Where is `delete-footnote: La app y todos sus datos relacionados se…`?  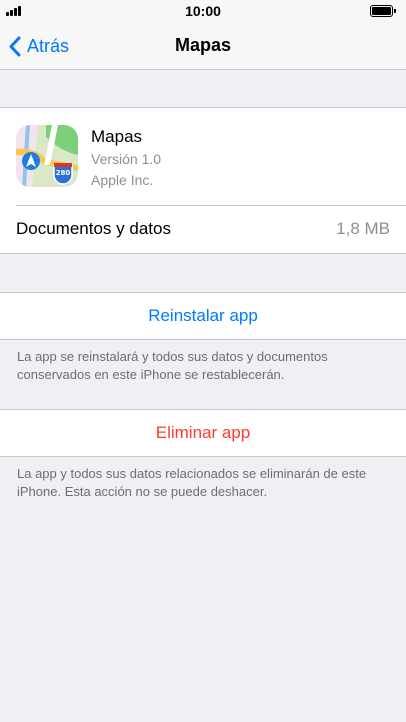
delete-footnote: La app y todos sus datos relacionados se… is located at coordinates (192, 482).